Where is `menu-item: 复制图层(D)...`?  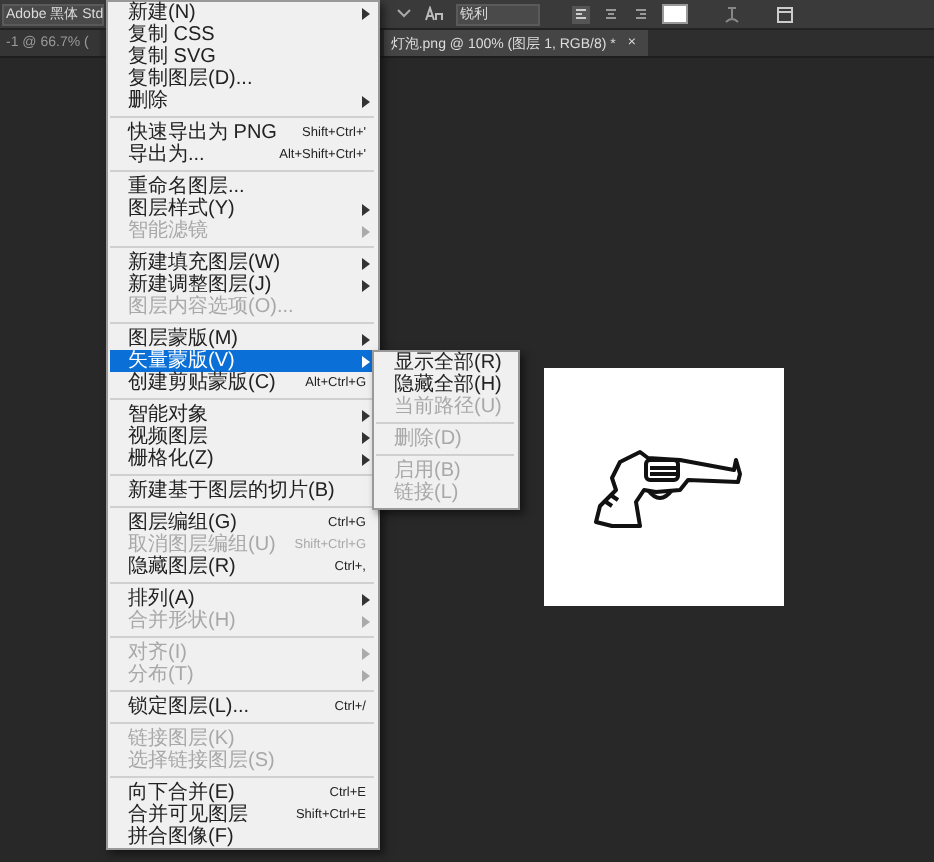
menu-item: 复制图层(D)... is located at coordinates (242, 79).